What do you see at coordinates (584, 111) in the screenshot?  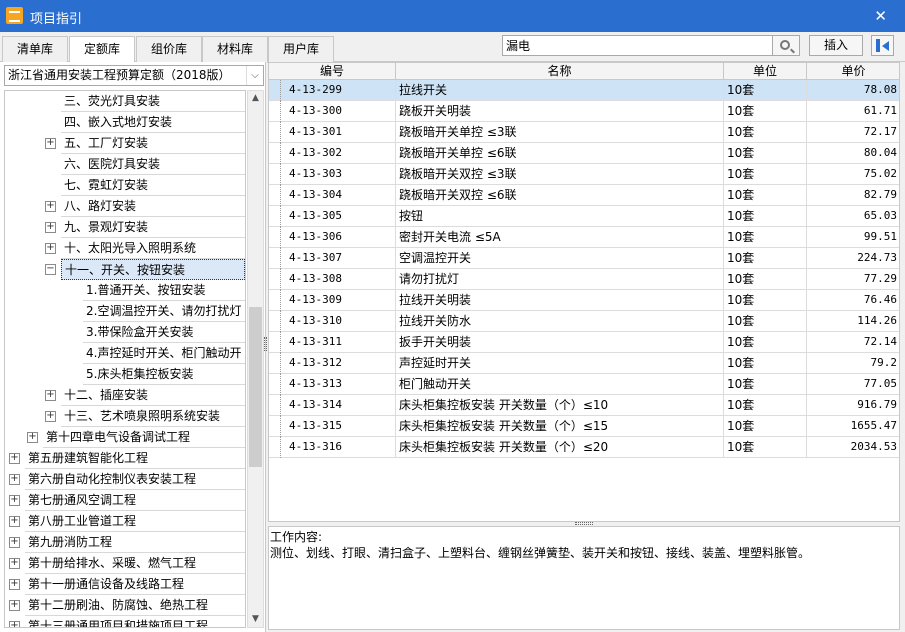 I see `table-row: 4-13-300 跷板开关明装 10套 61.71` at bounding box center [584, 111].